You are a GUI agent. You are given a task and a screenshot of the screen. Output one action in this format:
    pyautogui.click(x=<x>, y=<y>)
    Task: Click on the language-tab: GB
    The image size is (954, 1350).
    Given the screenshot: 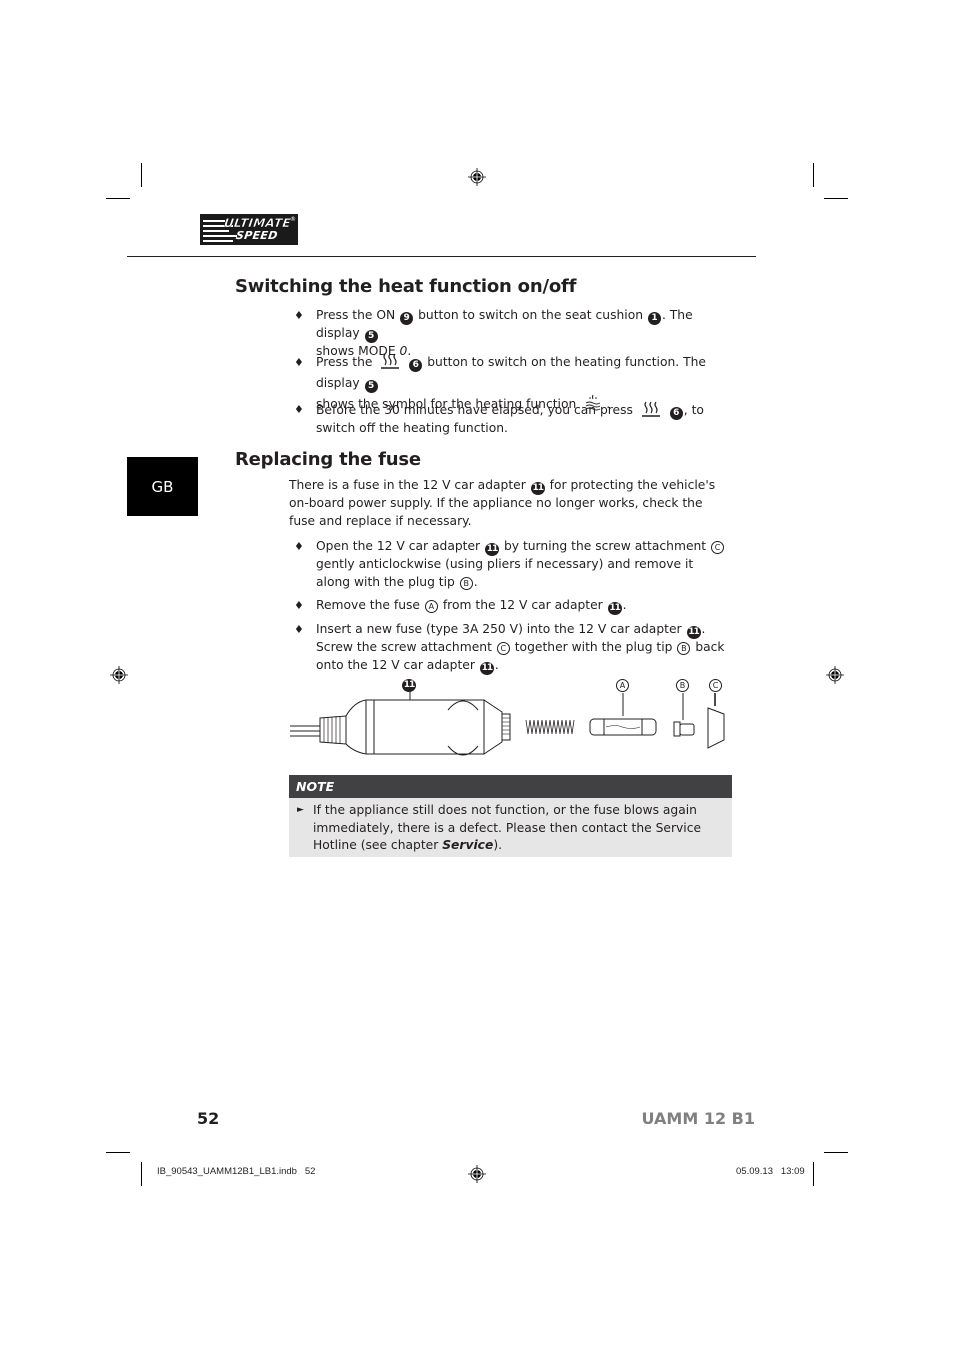 What is the action you would take?
    pyautogui.click(x=162, y=486)
    